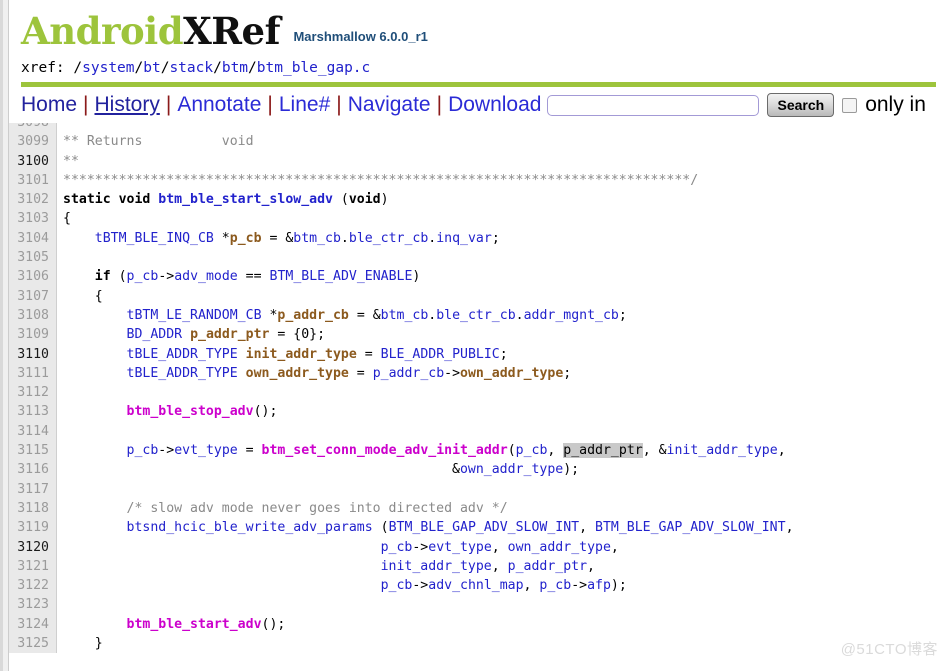  I want to click on code-line: 3124 btm_ble_start_adv();, so click(479, 624).